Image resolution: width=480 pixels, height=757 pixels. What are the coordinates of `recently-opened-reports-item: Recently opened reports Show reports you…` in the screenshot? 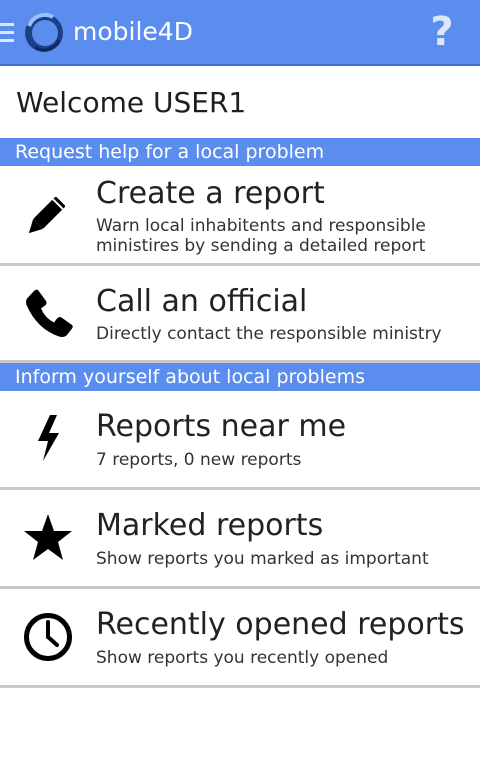 It's located at (240, 638).